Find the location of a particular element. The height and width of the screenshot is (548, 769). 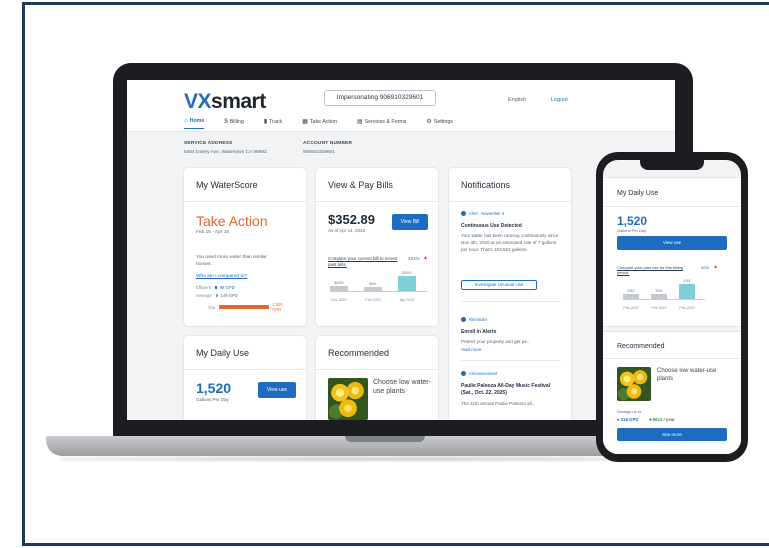

savings-gpd: ● 218 GPD is located at coordinates (627, 419).